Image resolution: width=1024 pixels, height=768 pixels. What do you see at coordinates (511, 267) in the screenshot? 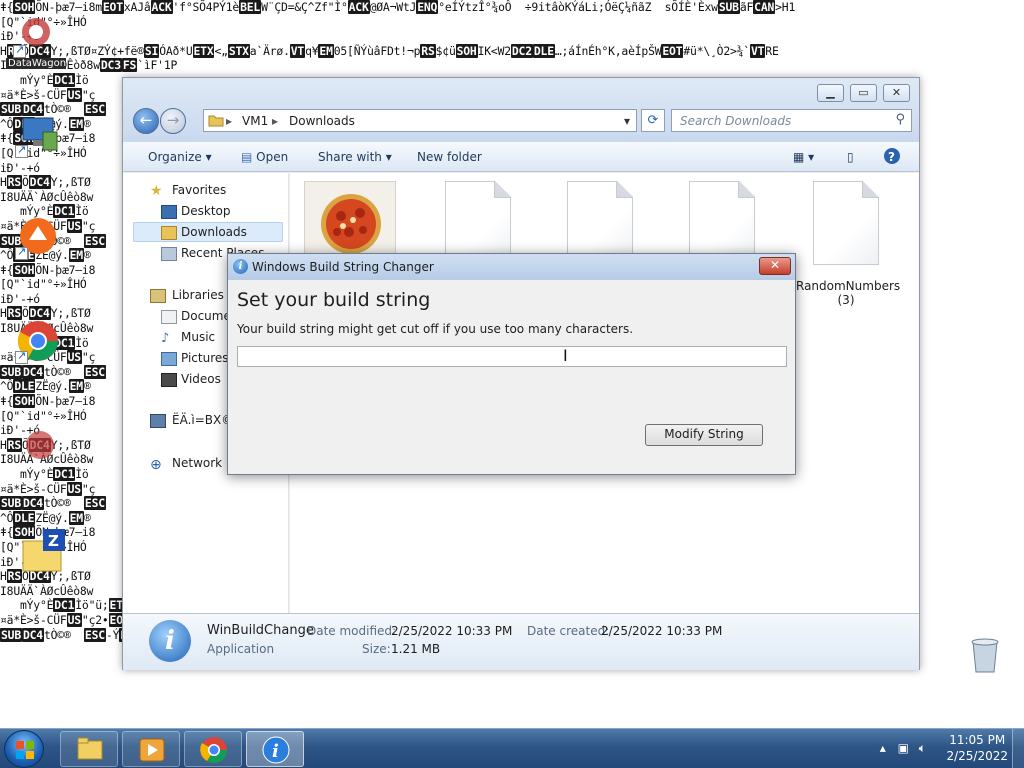
I see `dialog-titlebar: i Windows Build String Changer ✕` at bounding box center [511, 267].